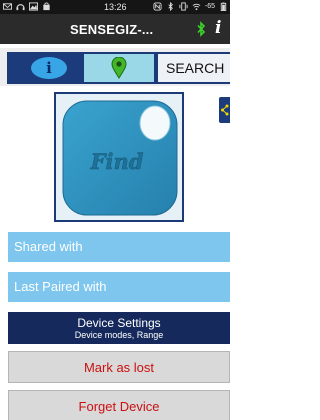 This screenshot has height=420, width=320. I want to click on status-left-icons, so click(27, 6).